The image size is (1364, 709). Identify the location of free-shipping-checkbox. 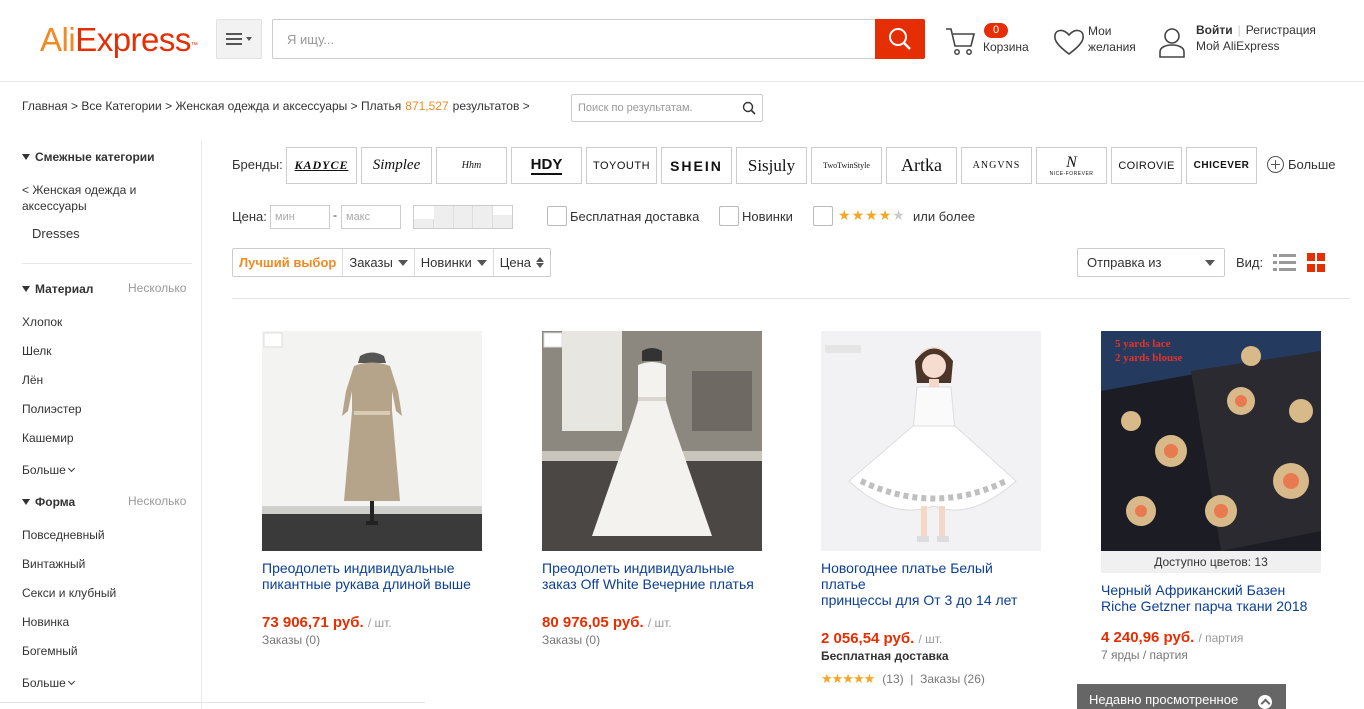
(557, 216).